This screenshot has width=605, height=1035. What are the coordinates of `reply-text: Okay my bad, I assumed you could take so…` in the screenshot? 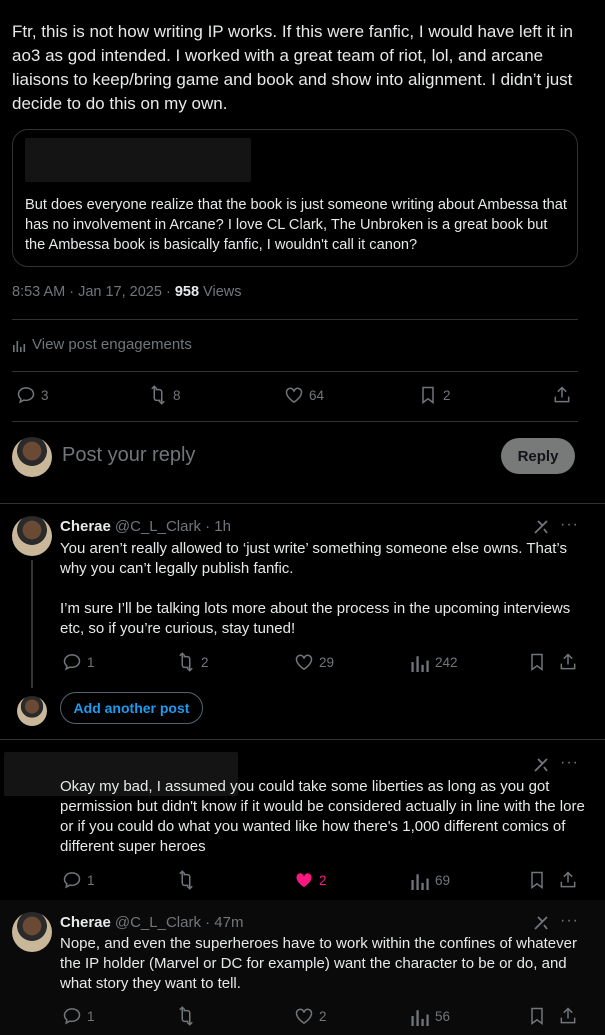 It's located at (322, 816).